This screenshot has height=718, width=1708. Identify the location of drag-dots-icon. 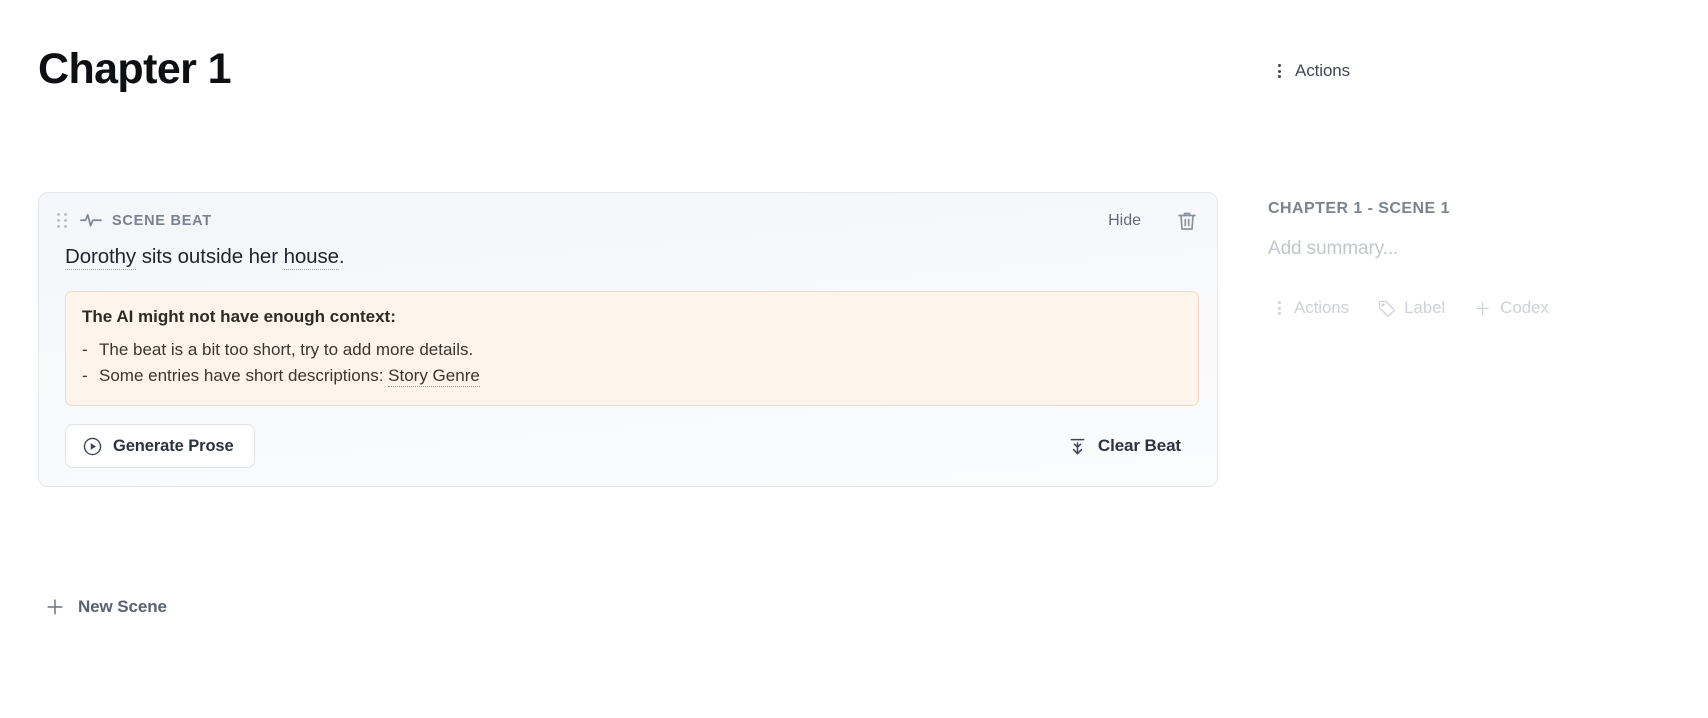
(64, 221).